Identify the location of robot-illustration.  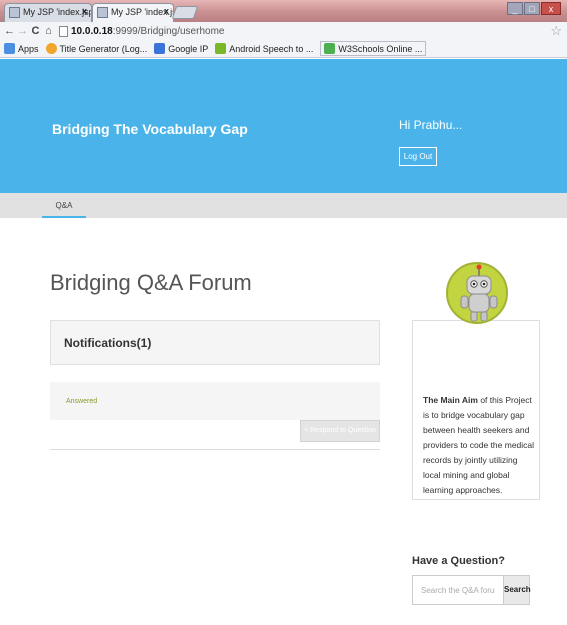
(479, 293).